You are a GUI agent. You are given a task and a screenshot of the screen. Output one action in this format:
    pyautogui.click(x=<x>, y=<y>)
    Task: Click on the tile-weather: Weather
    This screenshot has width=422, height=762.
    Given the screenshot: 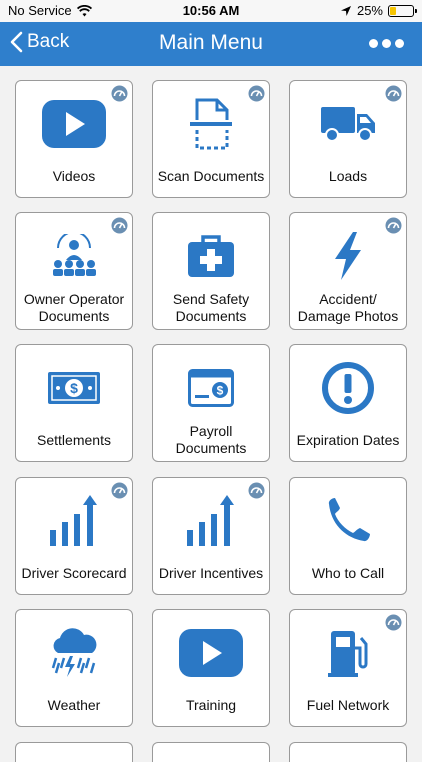 What is the action you would take?
    pyautogui.click(x=74, y=668)
    